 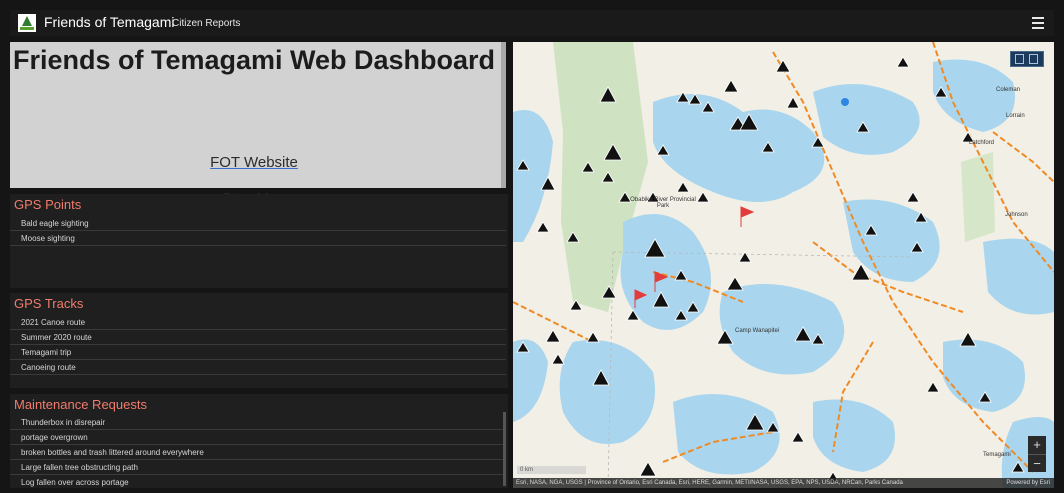 What do you see at coordinates (49, 303) in the screenshot?
I see `gps-tracks-title: GPS Tracks` at bounding box center [49, 303].